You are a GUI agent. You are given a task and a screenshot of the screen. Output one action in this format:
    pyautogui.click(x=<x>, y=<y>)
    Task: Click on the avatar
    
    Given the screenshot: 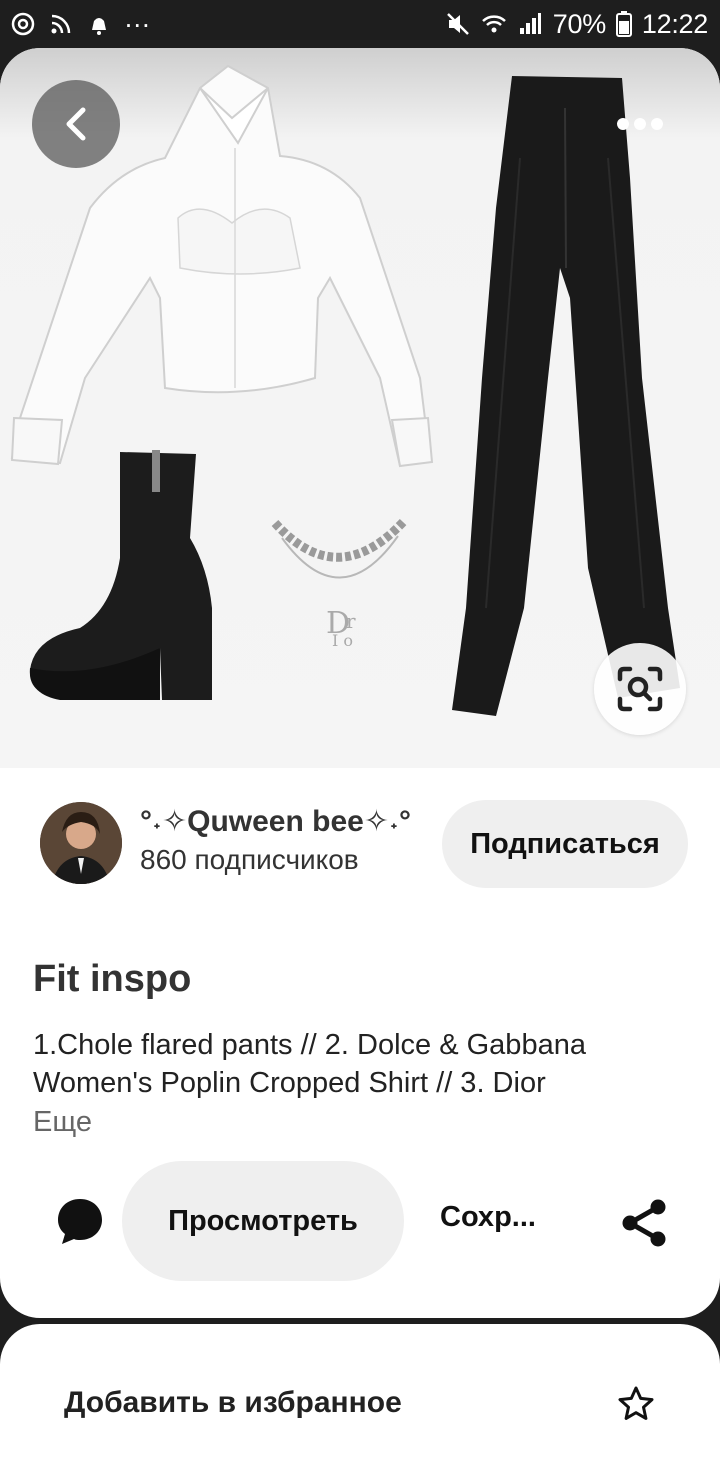 What is the action you would take?
    pyautogui.click(x=81, y=843)
    